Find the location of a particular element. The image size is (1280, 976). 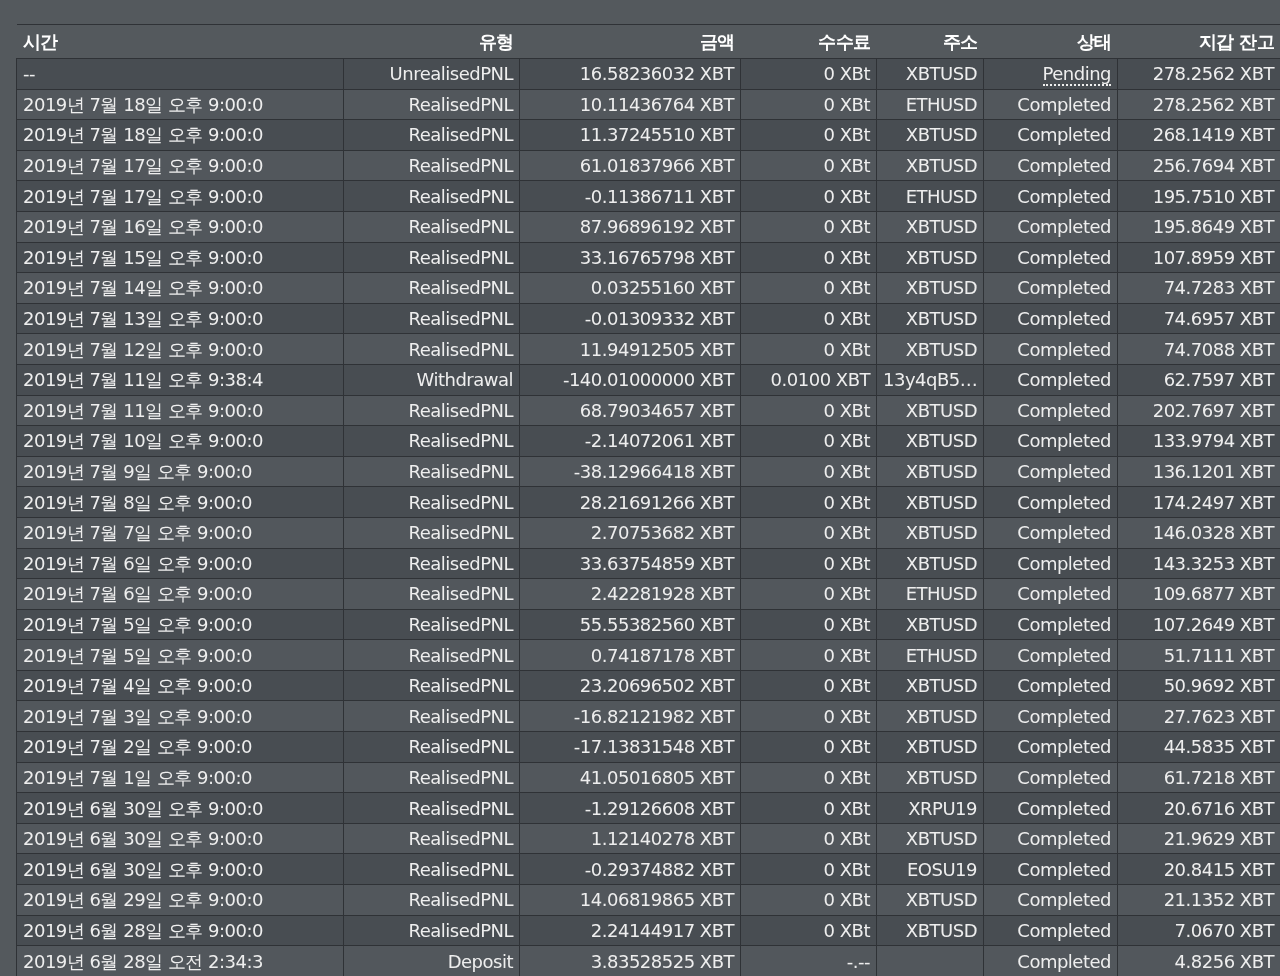

table-cell: 2019년 6월 29일 오후 9:00:0 is located at coordinates (180, 900).